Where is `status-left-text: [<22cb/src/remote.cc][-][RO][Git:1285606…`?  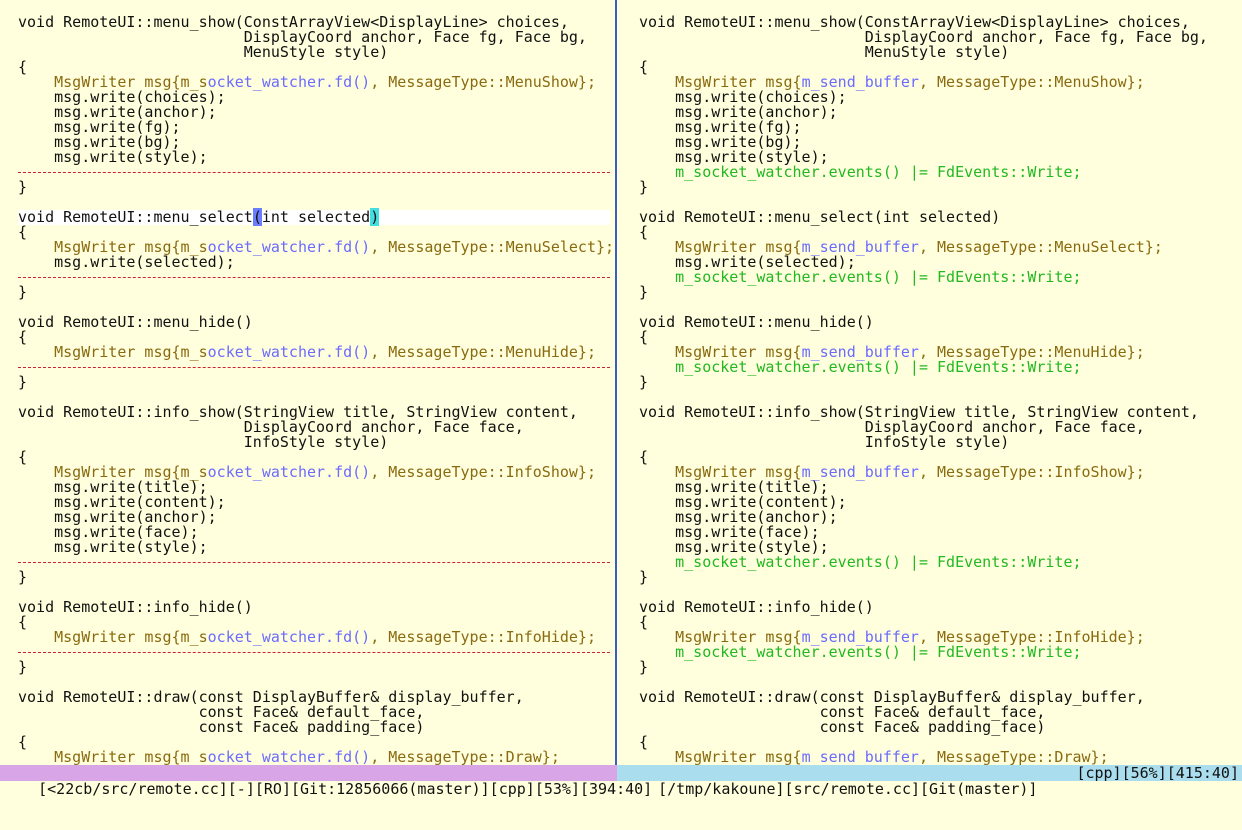 status-left-text: [<22cb/src/remote.cc][-][RO][Git:1285606… is located at coordinates (345, 789).